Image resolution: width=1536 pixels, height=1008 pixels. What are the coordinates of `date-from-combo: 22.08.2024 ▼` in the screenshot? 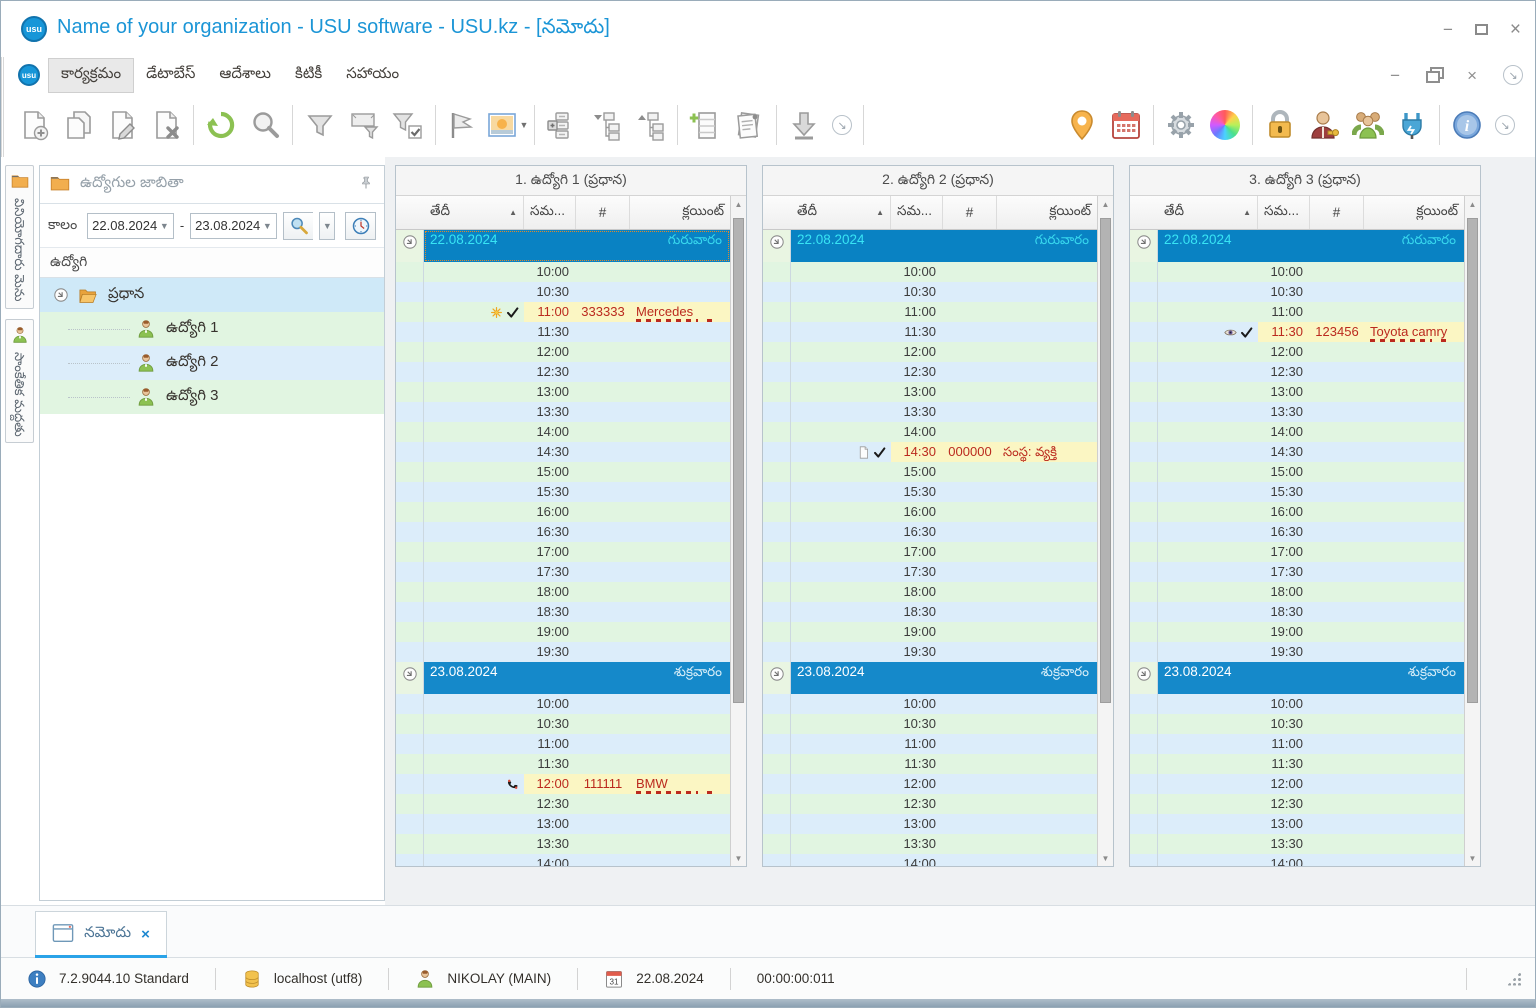 It's located at (130, 225).